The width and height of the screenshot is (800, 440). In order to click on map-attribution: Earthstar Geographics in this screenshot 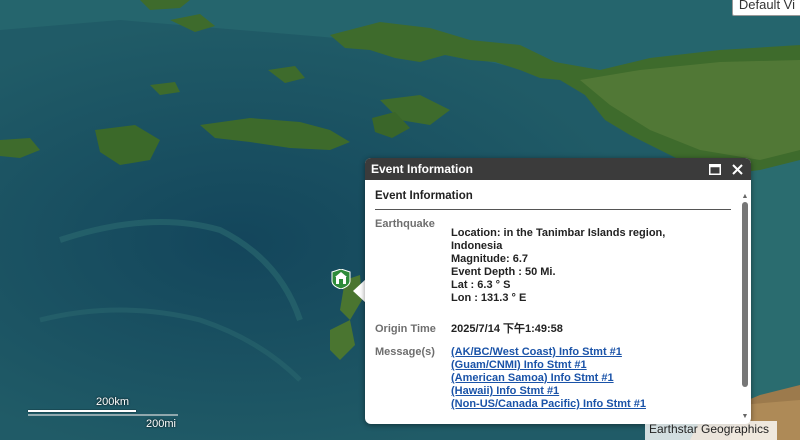, I will do `click(711, 430)`.